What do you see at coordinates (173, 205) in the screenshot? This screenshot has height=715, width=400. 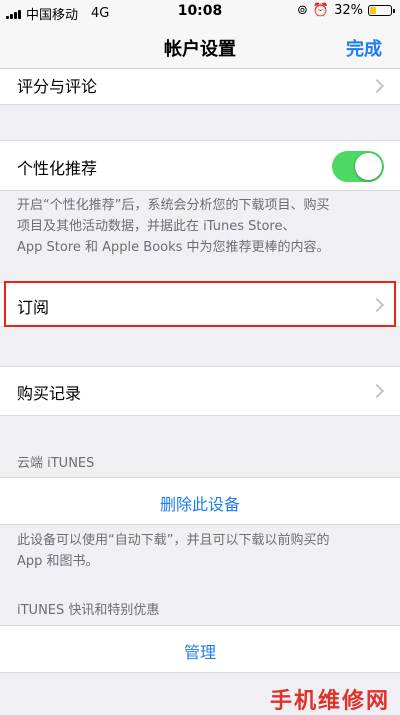 I see `personalized-desc-line1: 开启“个性化推荐”后，系统会分析您的下载项目、购买` at bounding box center [173, 205].